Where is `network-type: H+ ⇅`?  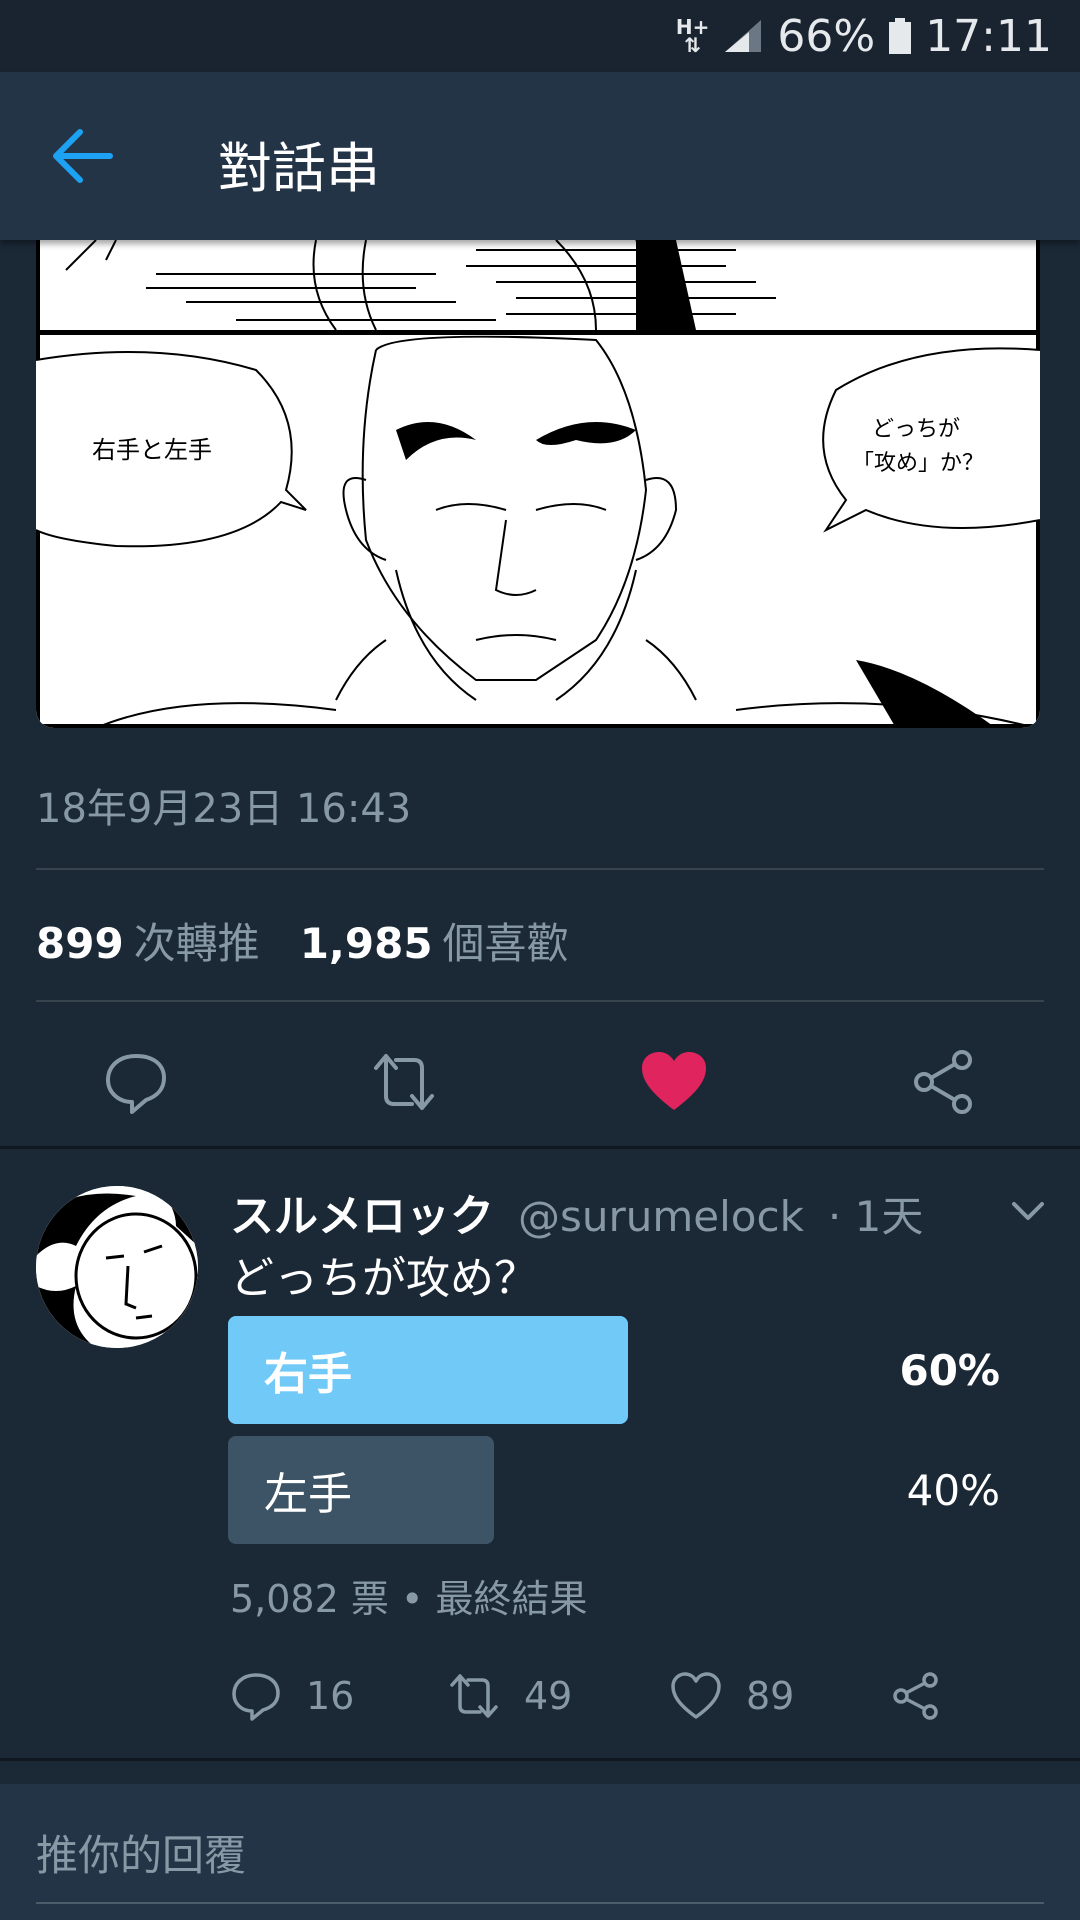
network-type: H+ ⇅ is located at coordinates (692, 36).